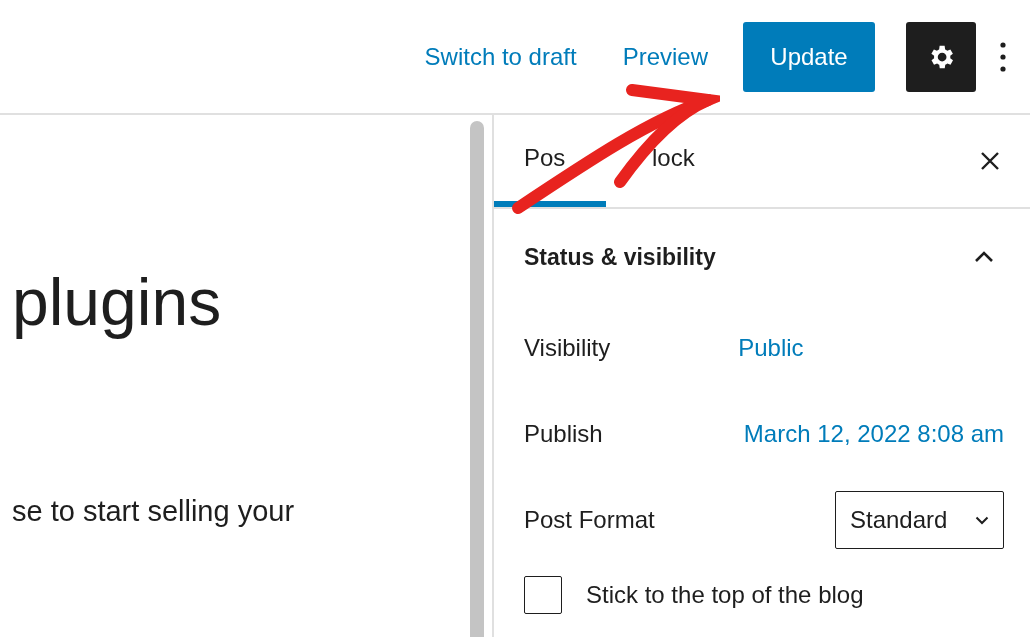 This screenshot has height=637, width=1030. I want to click on paragraph-text: se to start selling your, so click(154, 511).